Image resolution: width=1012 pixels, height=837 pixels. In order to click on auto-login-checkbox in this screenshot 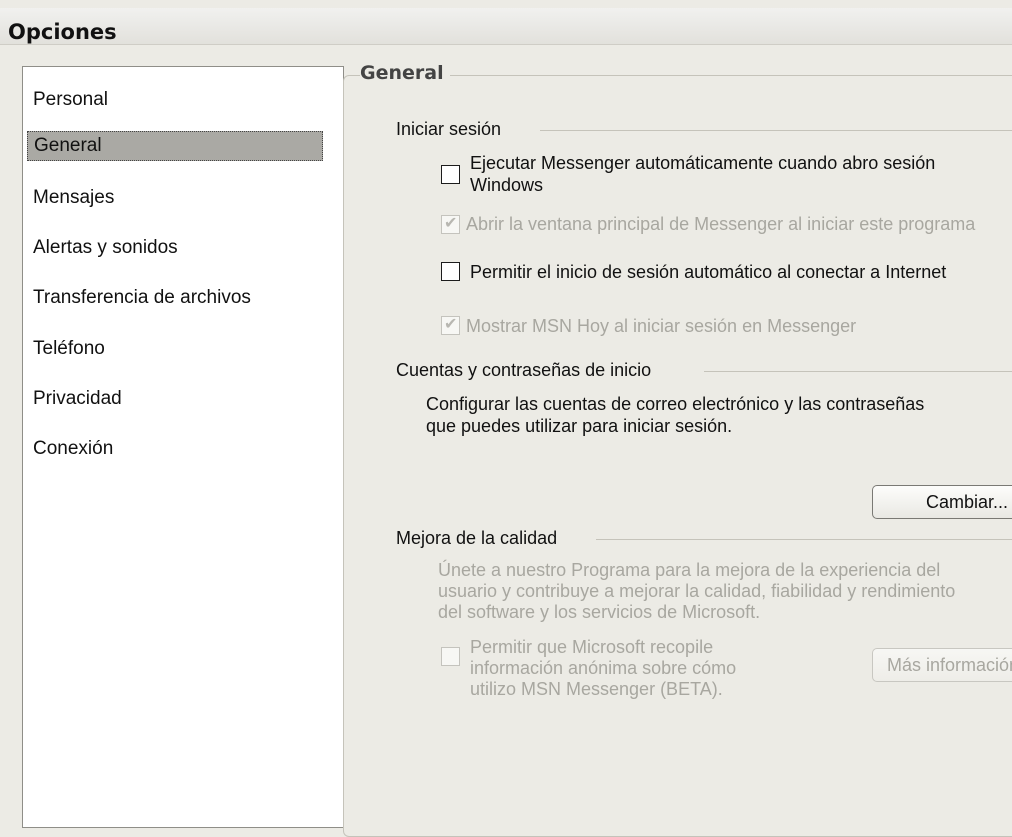, I will do `click(450, 271)`.